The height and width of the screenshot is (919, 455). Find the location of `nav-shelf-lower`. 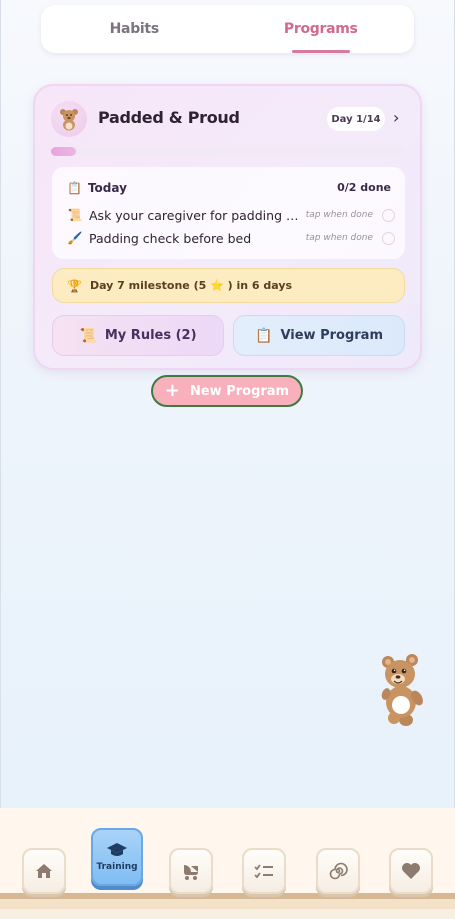

nav-shelf-lower is located at coordinates (227, 904).